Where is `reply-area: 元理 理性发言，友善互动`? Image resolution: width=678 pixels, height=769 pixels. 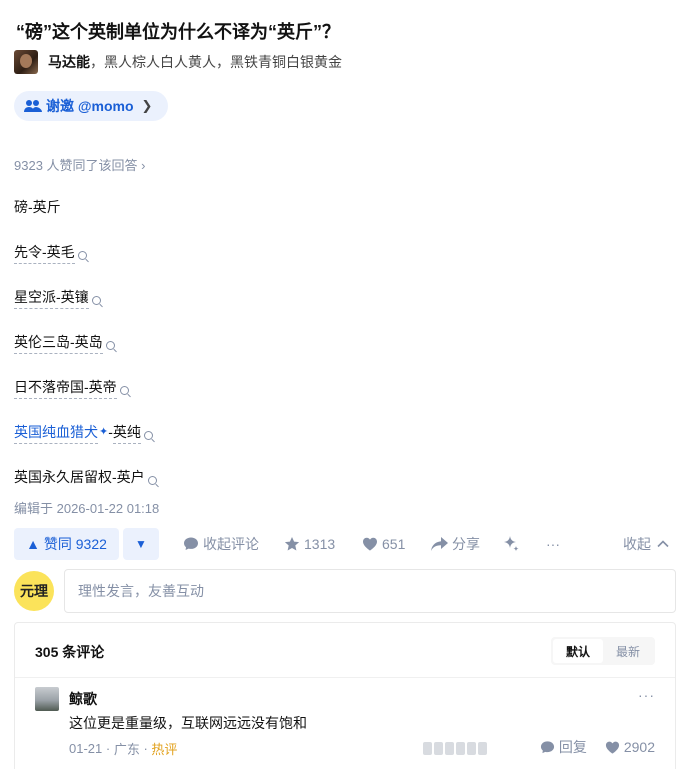
reply-area: 元理 理性发言，友善互动 is located at coordinates (345, 591).